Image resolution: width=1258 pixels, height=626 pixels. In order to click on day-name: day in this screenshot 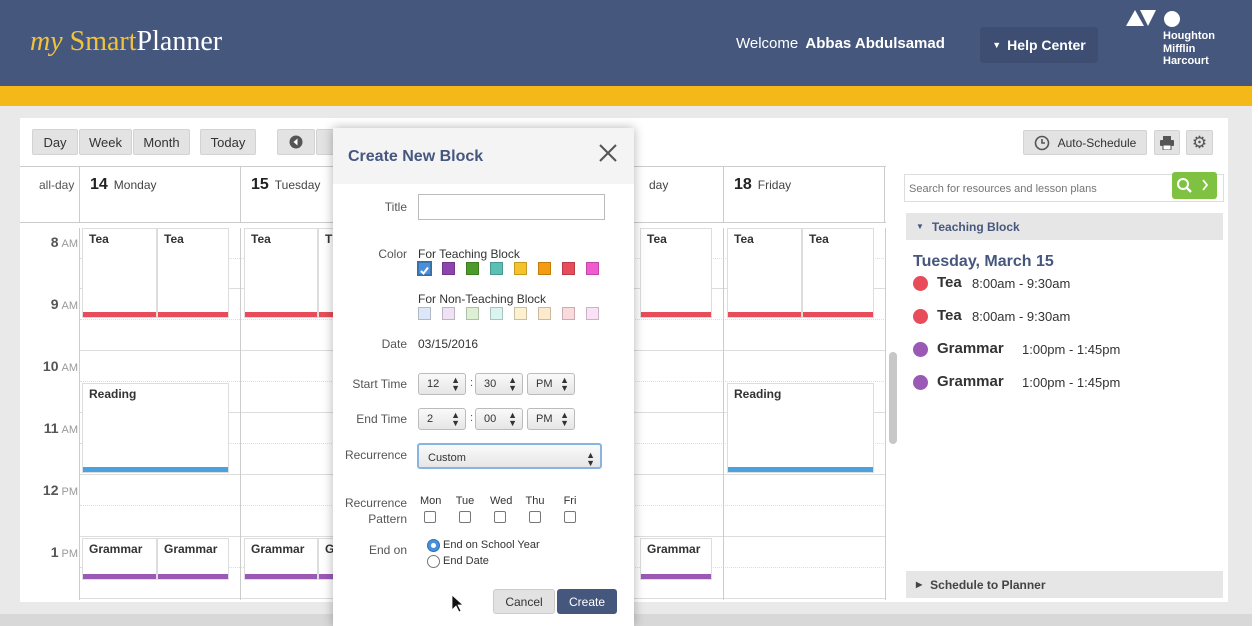, I will do `click(659, 185)`.